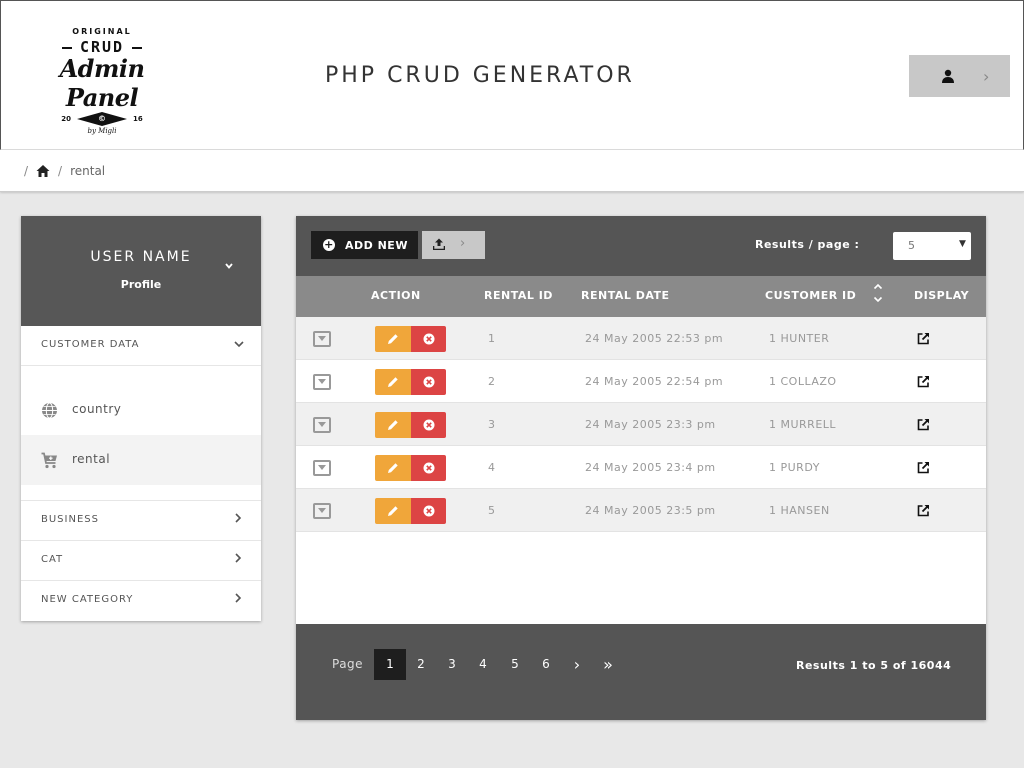 The width and height of the screenshot is (1024, 768). Describe the element at coordinates (932, 246) in the screenshot. I see `results-per-page-select: 5 ▼` at that location.